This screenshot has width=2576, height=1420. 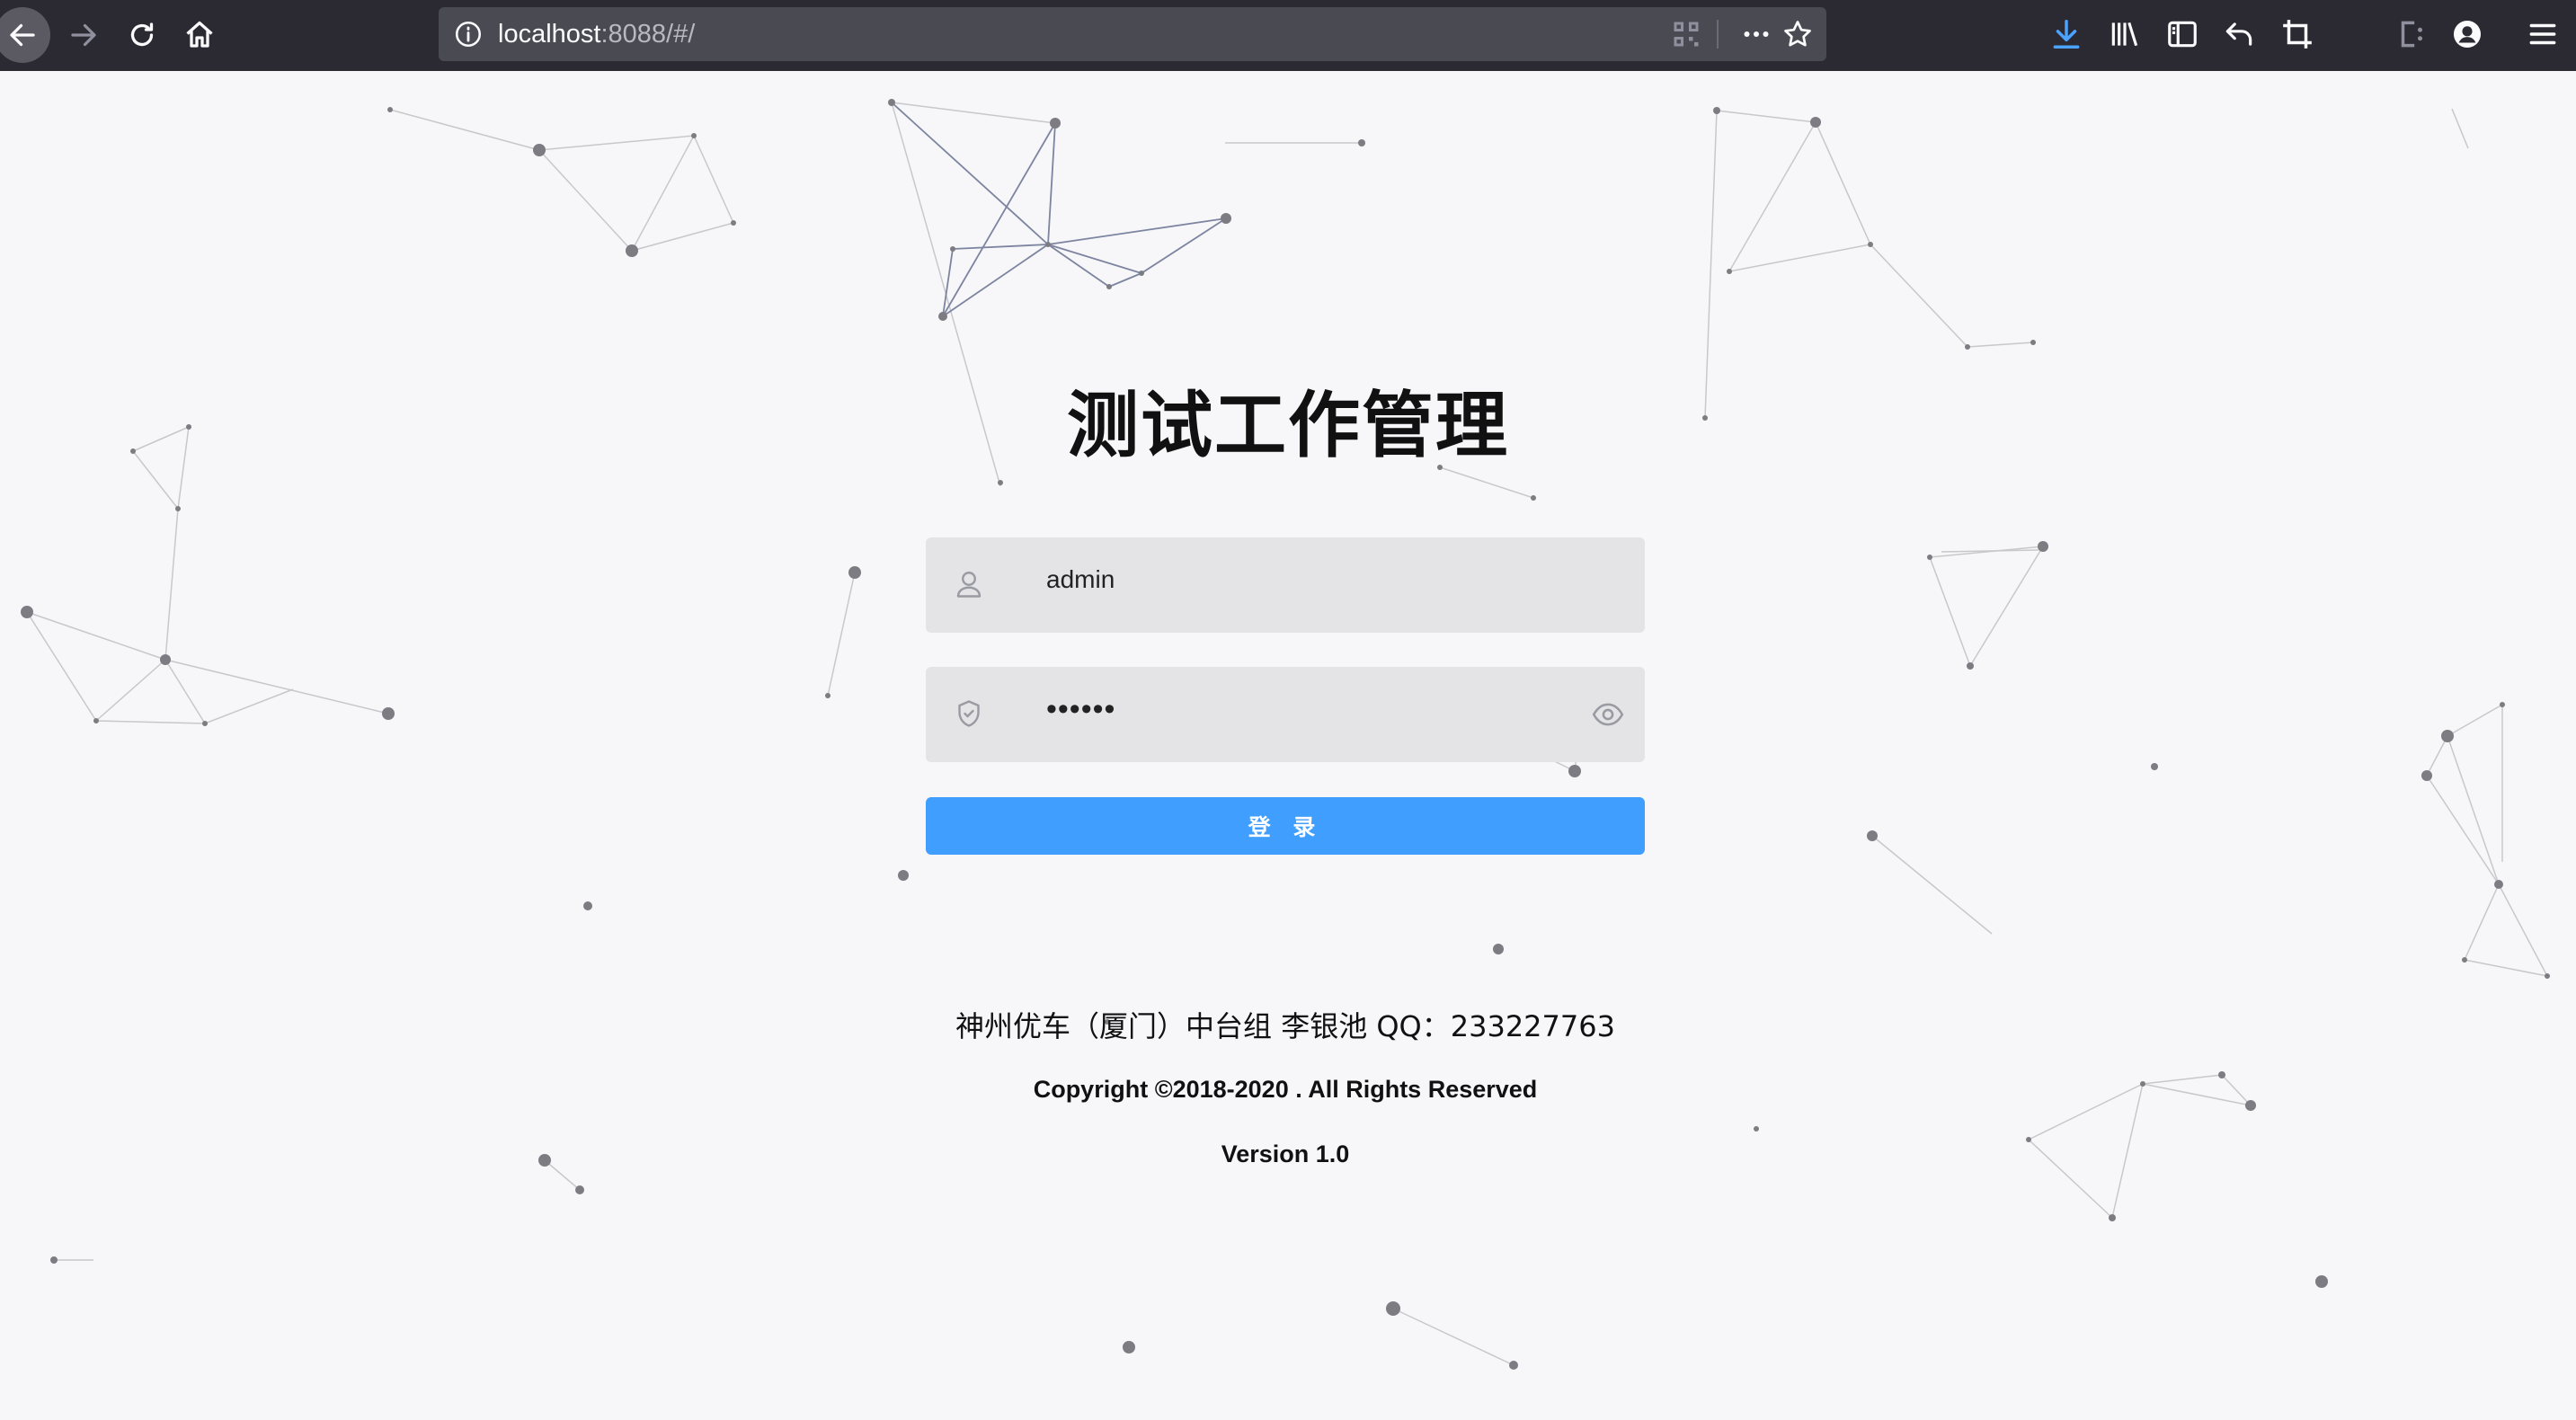 I want to click on forward-button, so click(x=83, y=35).